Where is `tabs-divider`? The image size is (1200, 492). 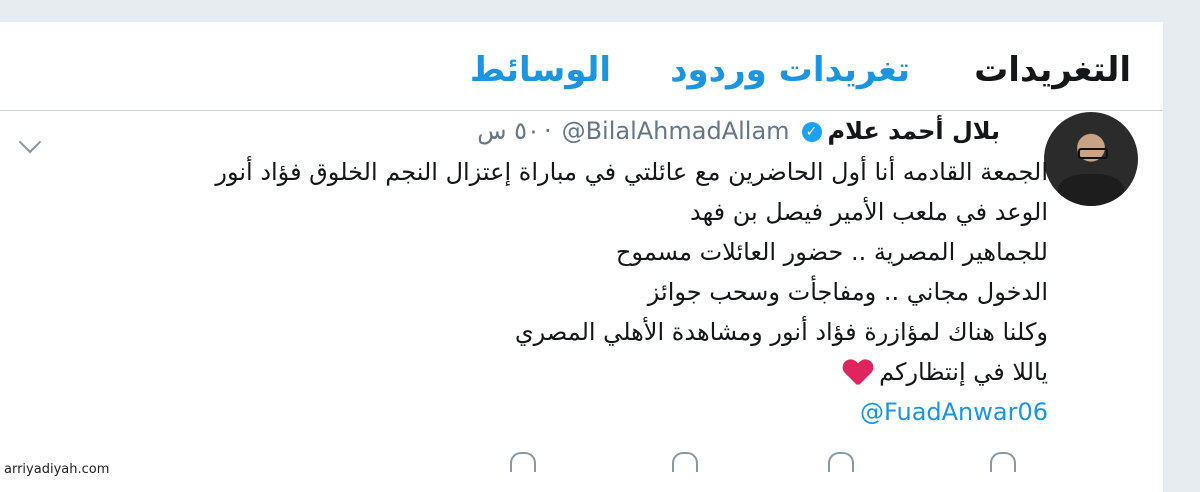 tabs-divider is located at coordinates (581, 110).